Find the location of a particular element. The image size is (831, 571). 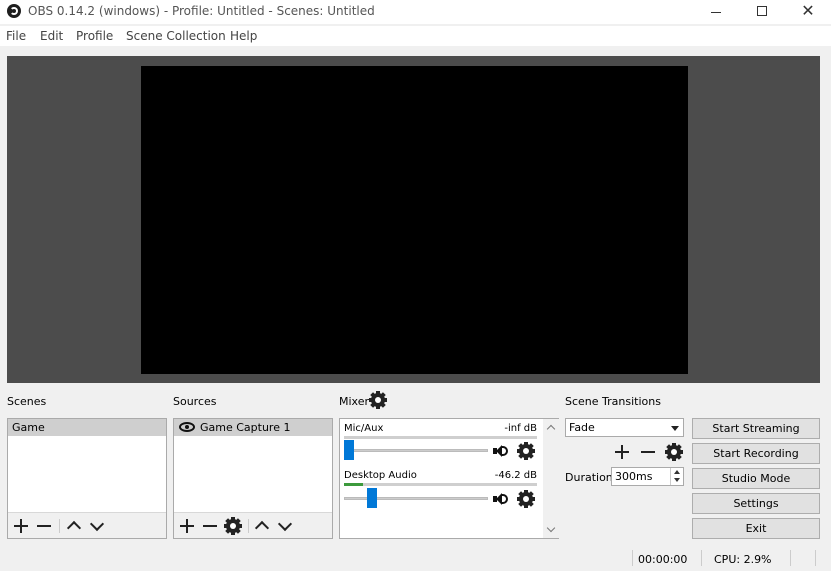

visibility-eye-icon is located at coordinates (187, 427).